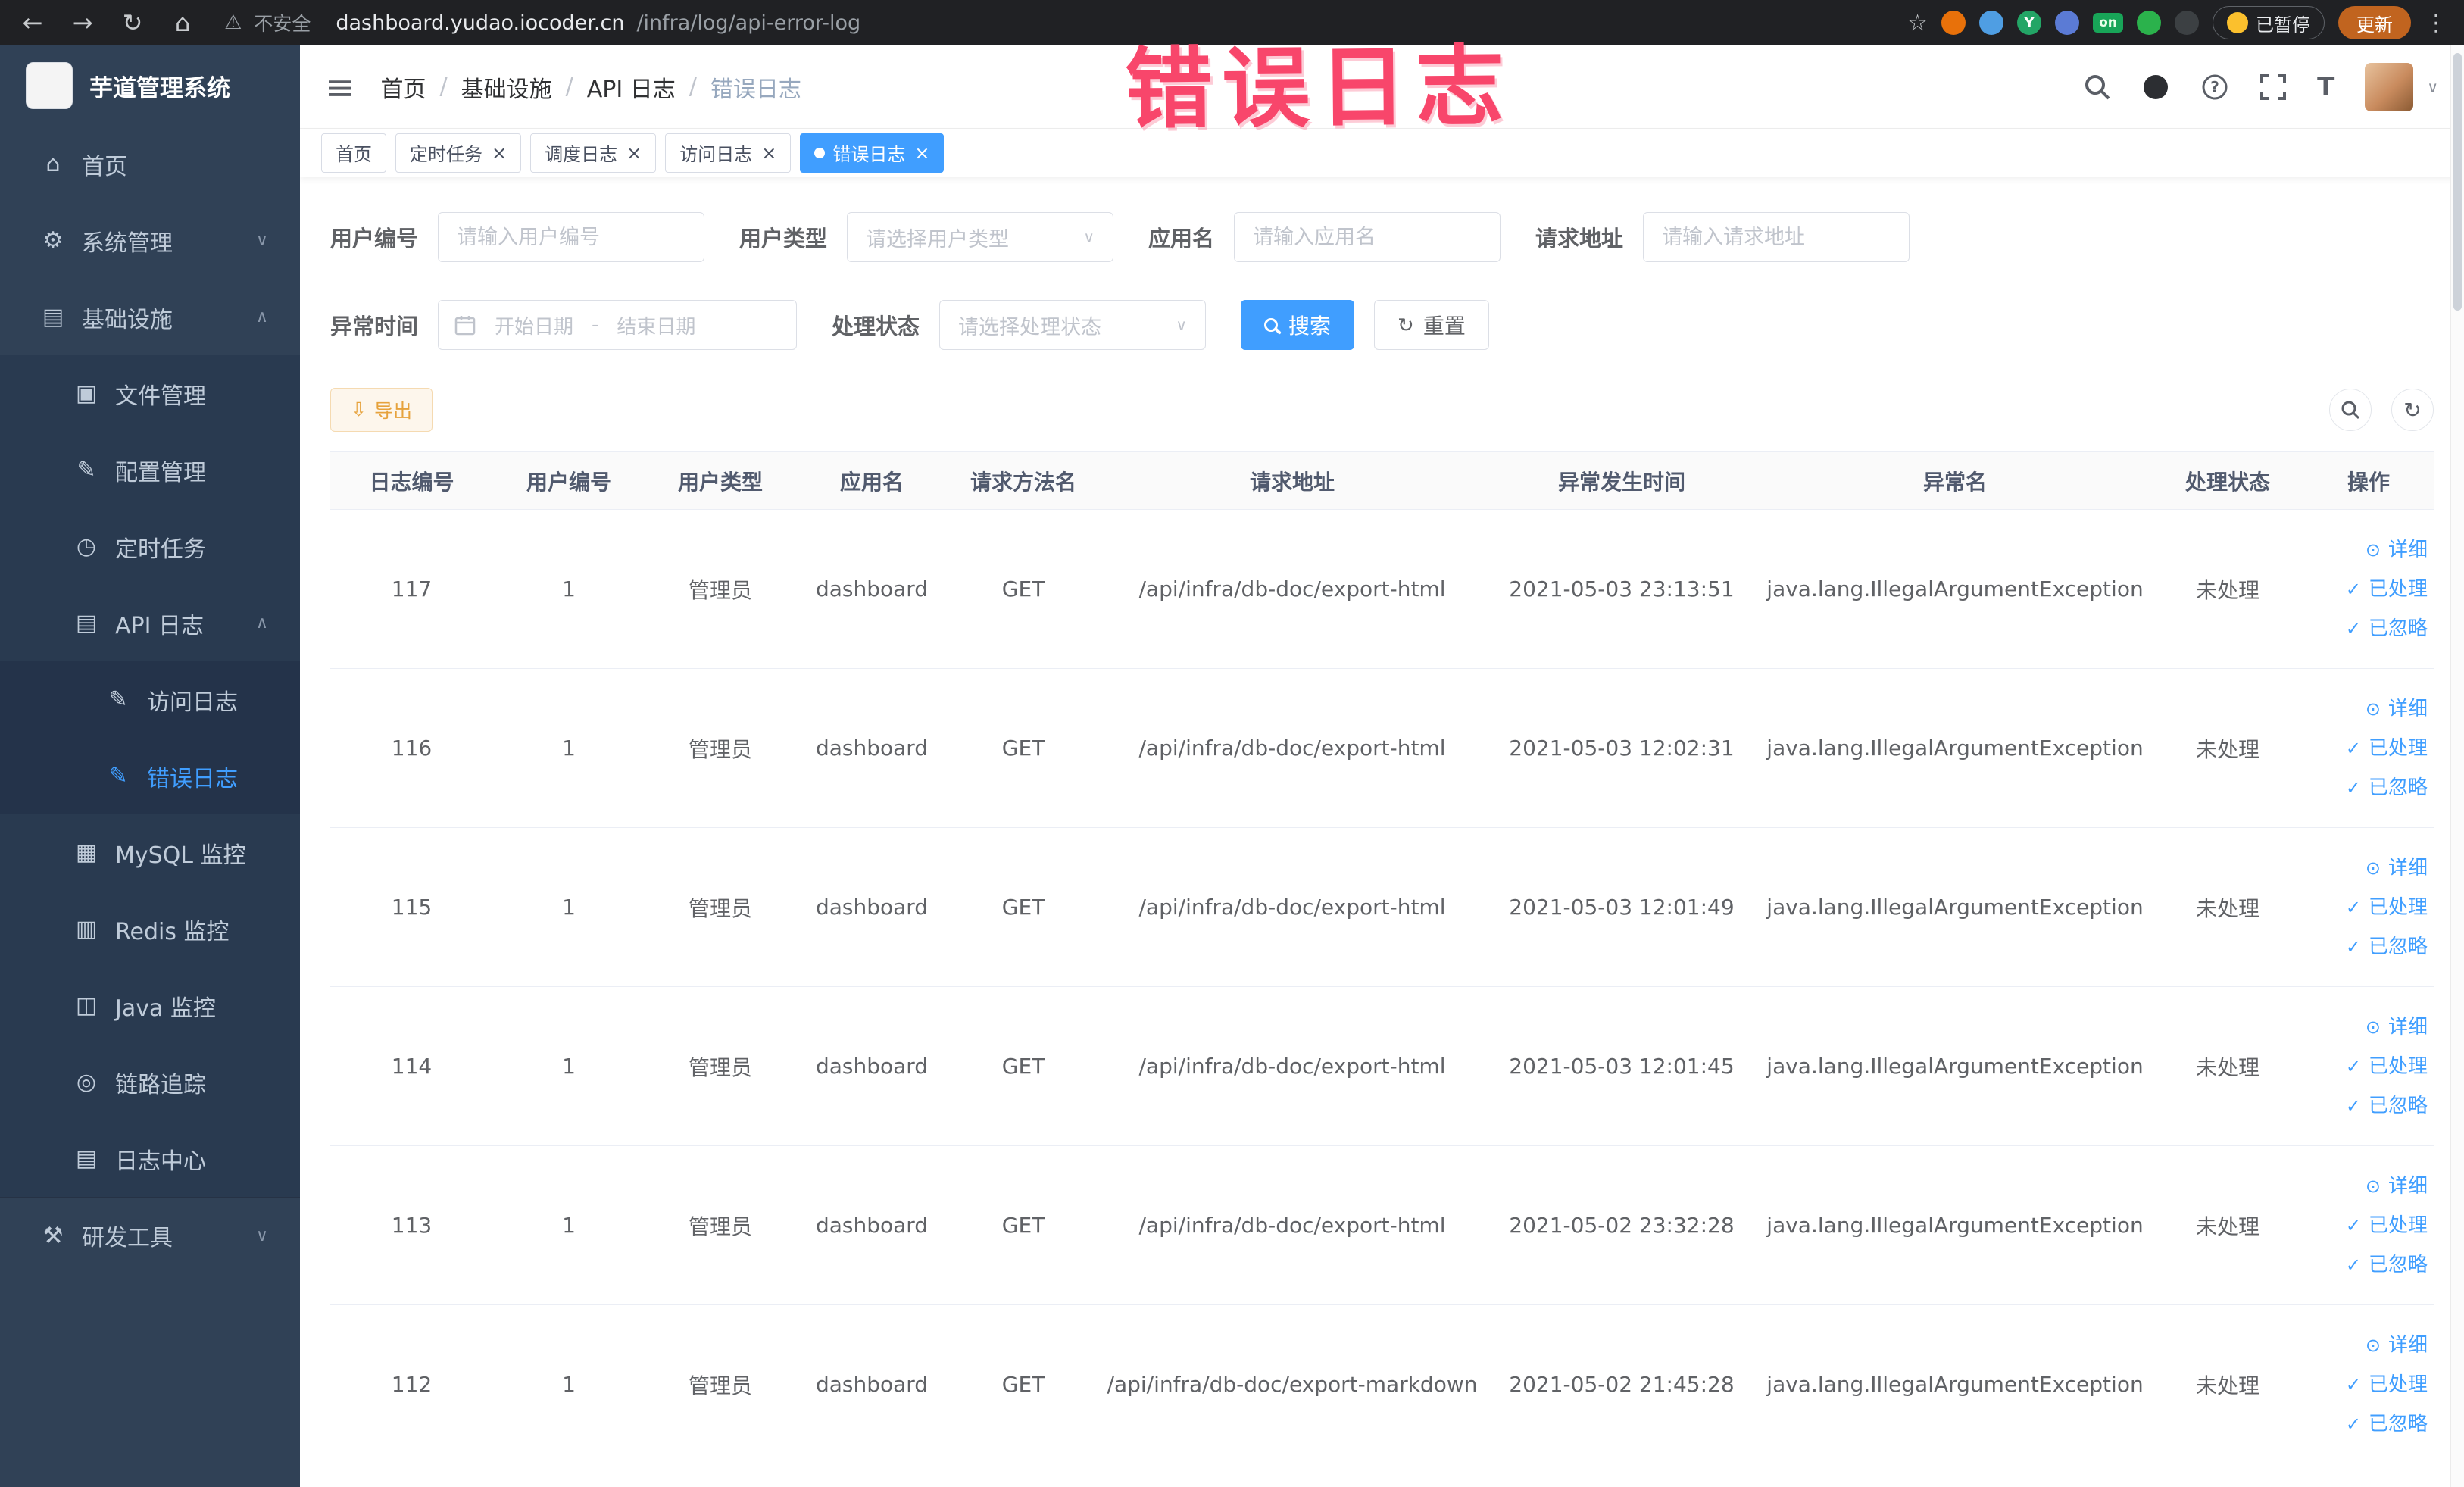 The height and width of the screenshot is (1487, 2464). What do you see at coordinates (872, 589) in the screenshot?
I see `cell-app: dashboard` at bounding box center [872, 589].